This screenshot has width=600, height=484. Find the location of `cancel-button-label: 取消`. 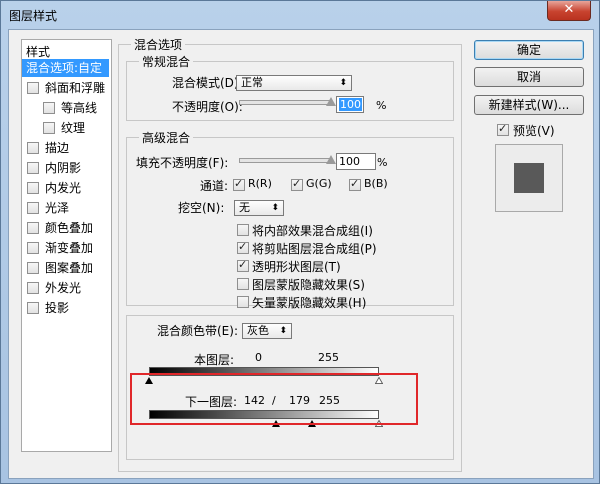

cancel-button-label: 取消 is located at coordinates (528, 77).